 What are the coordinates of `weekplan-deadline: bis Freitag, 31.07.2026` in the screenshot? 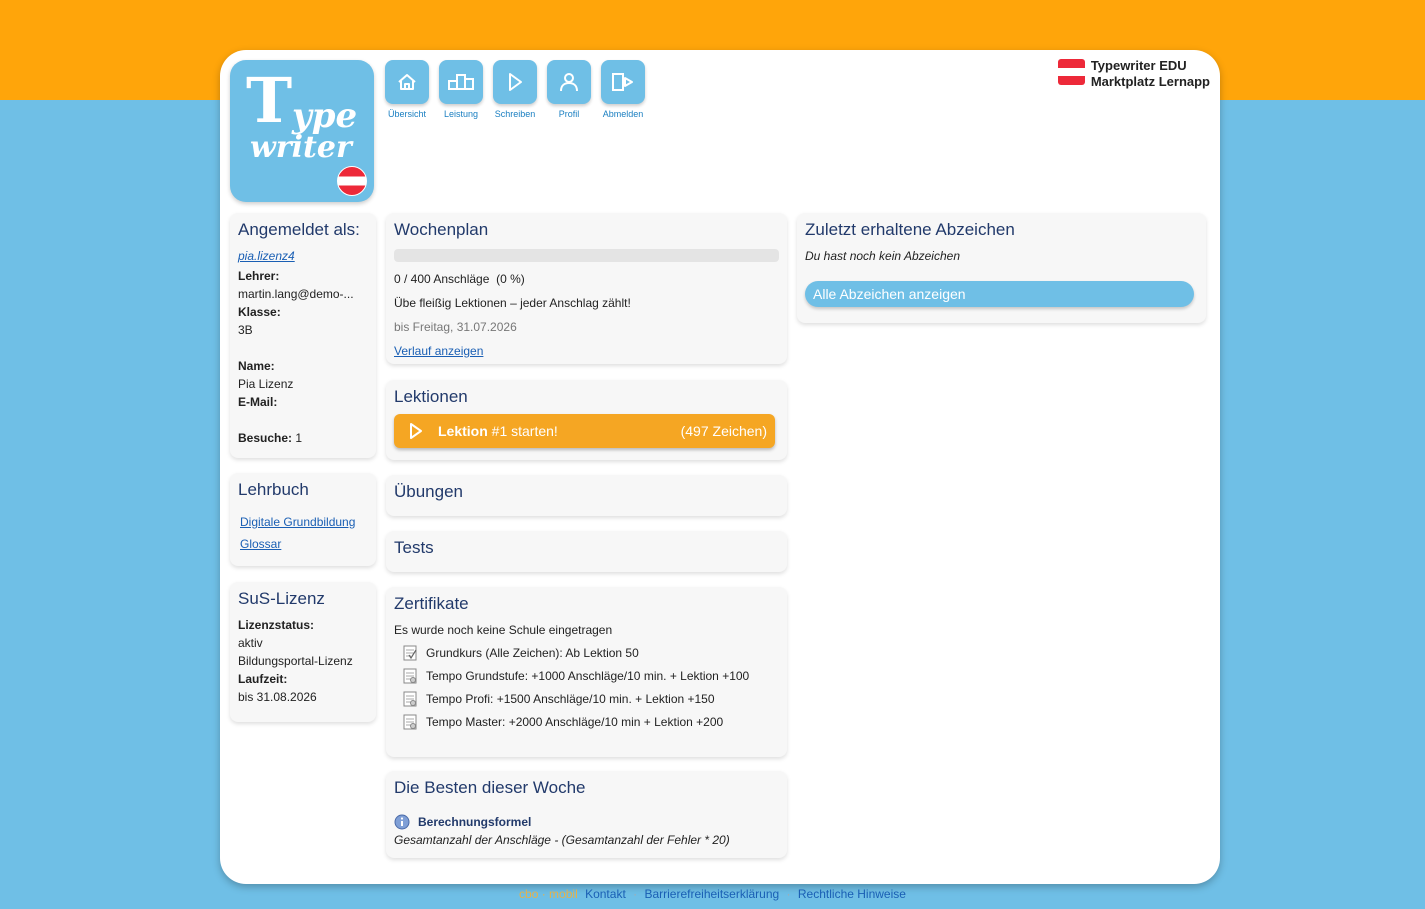 It's located at (455, 327).